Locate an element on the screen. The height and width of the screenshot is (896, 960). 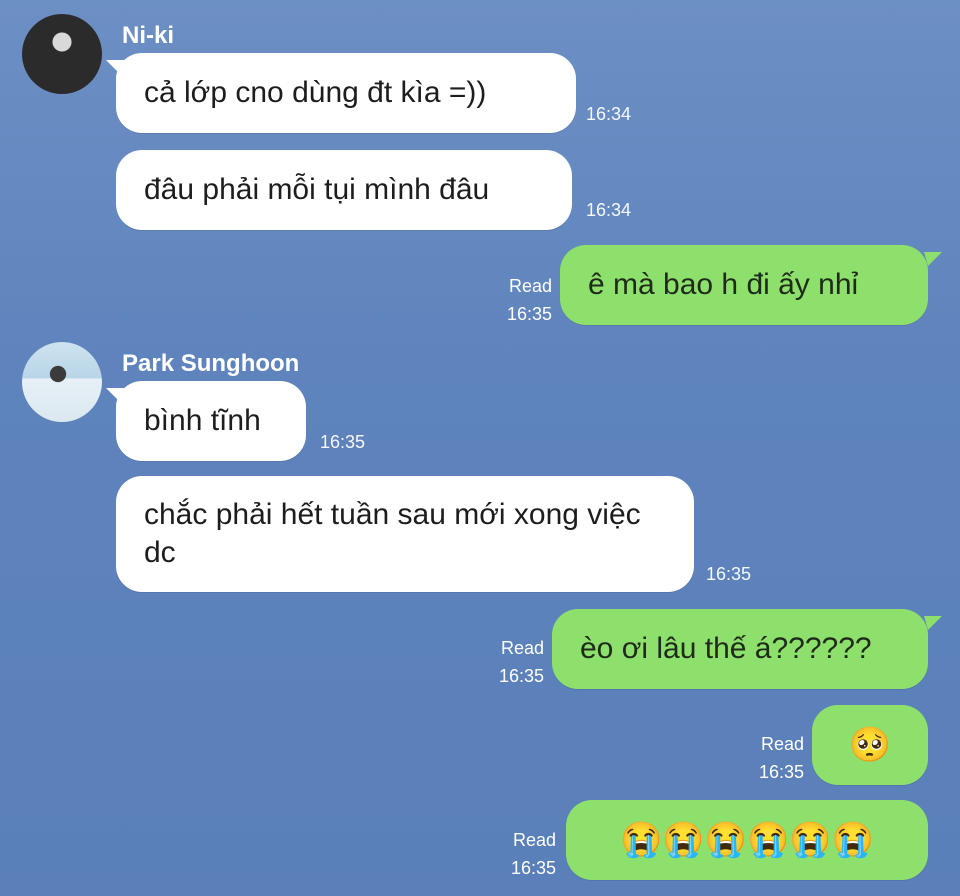
message-bubble: cả lớp cno dùng đt kìa =)) is located at coordinates (346, 93).